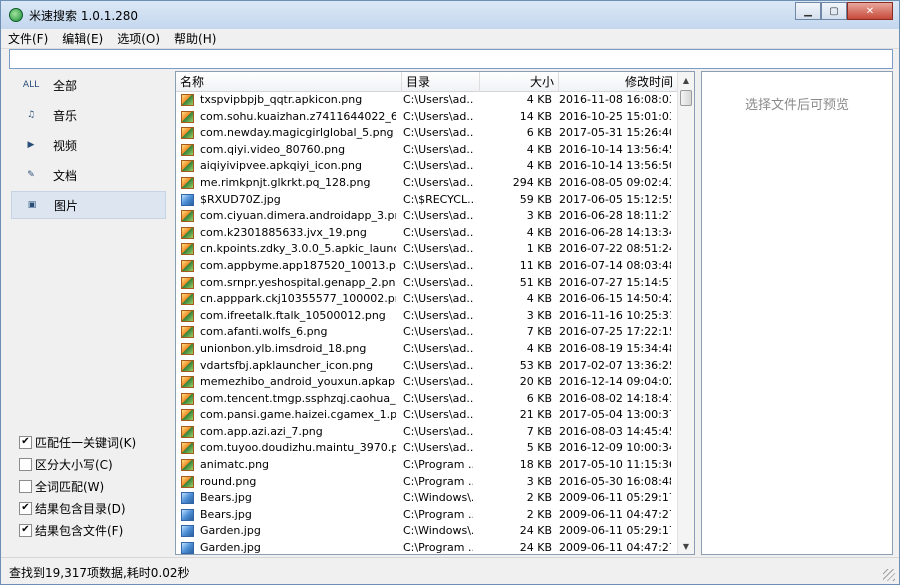 The image size is (900, 585). What do you see at coordinates (535, 465) in the screenshot?
I see `file-size: 18 KB` at bounding box center [535, 465].